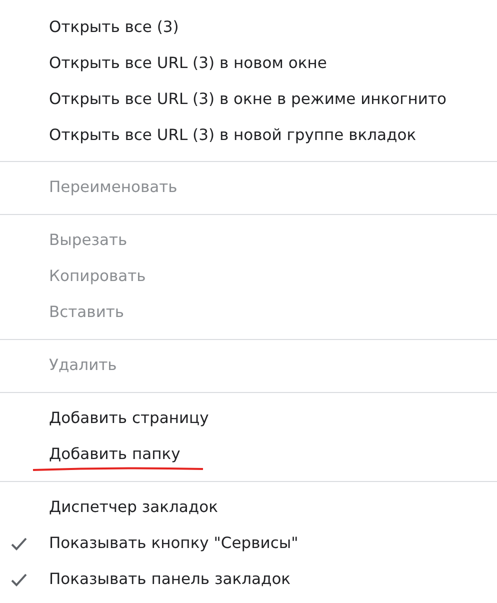 This screenshot has height=603, width=497. What do you see at coordinates (188, 64) in the screenshot?
I see `menu-item: Открыть все URL (3) в новом окне` at bounding box center [188, 64].